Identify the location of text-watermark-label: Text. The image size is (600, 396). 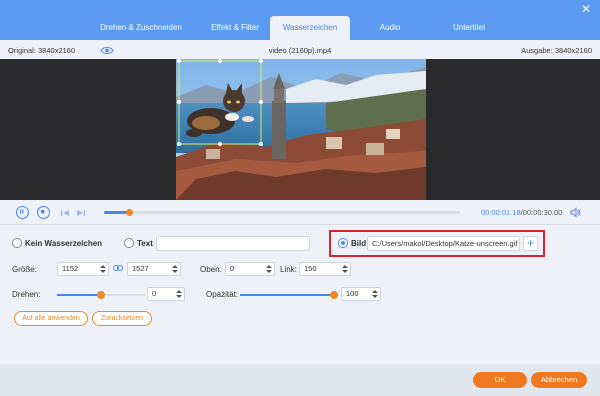
(145, 243).